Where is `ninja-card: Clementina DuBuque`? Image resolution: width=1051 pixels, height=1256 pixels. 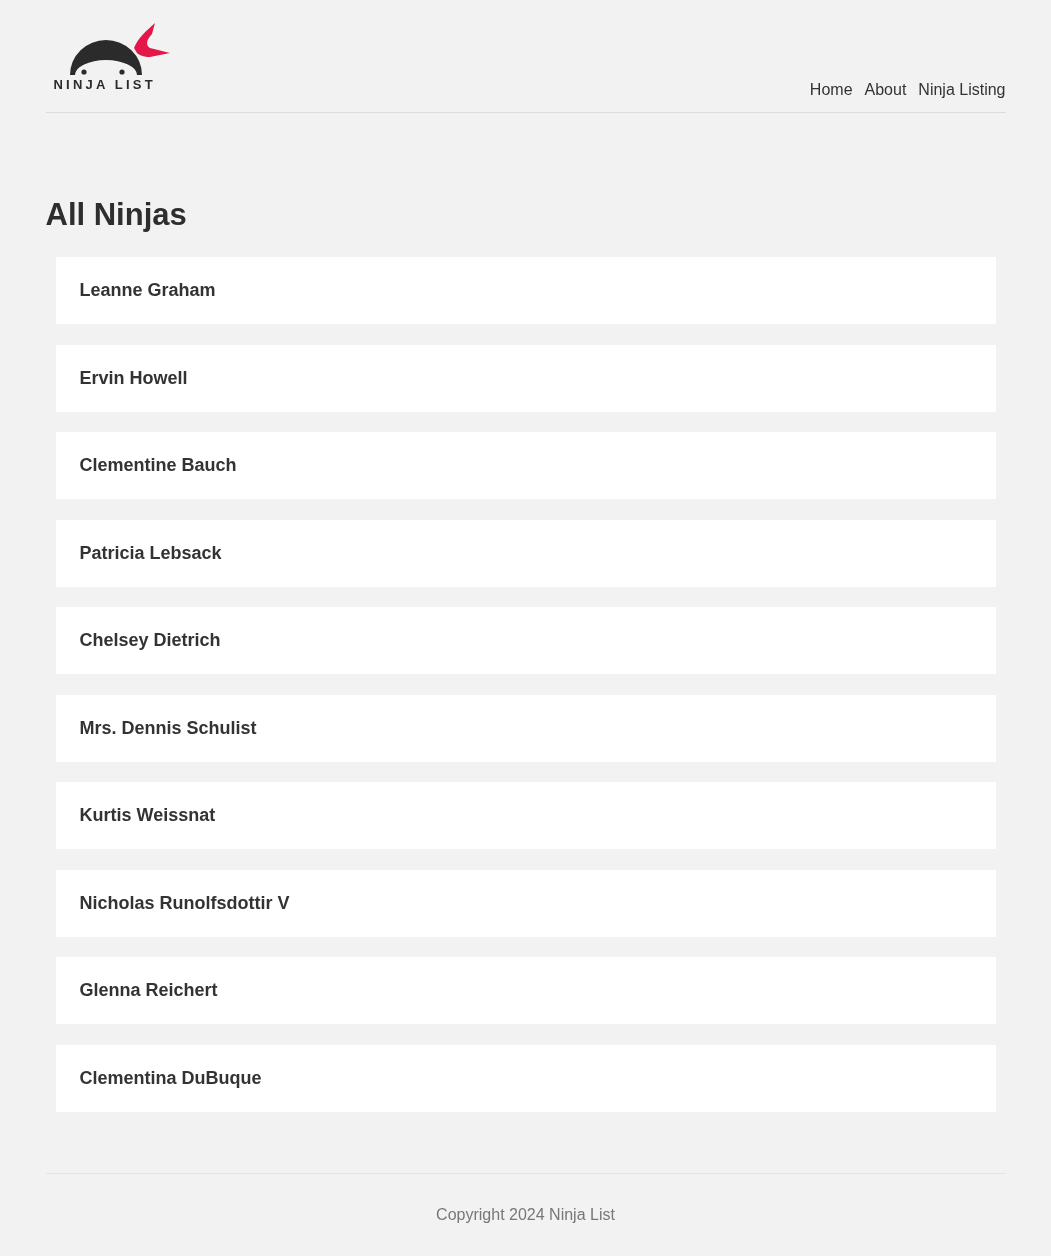 ninja-card: Clementina DuBuque is located at coordinates (525, 1078).